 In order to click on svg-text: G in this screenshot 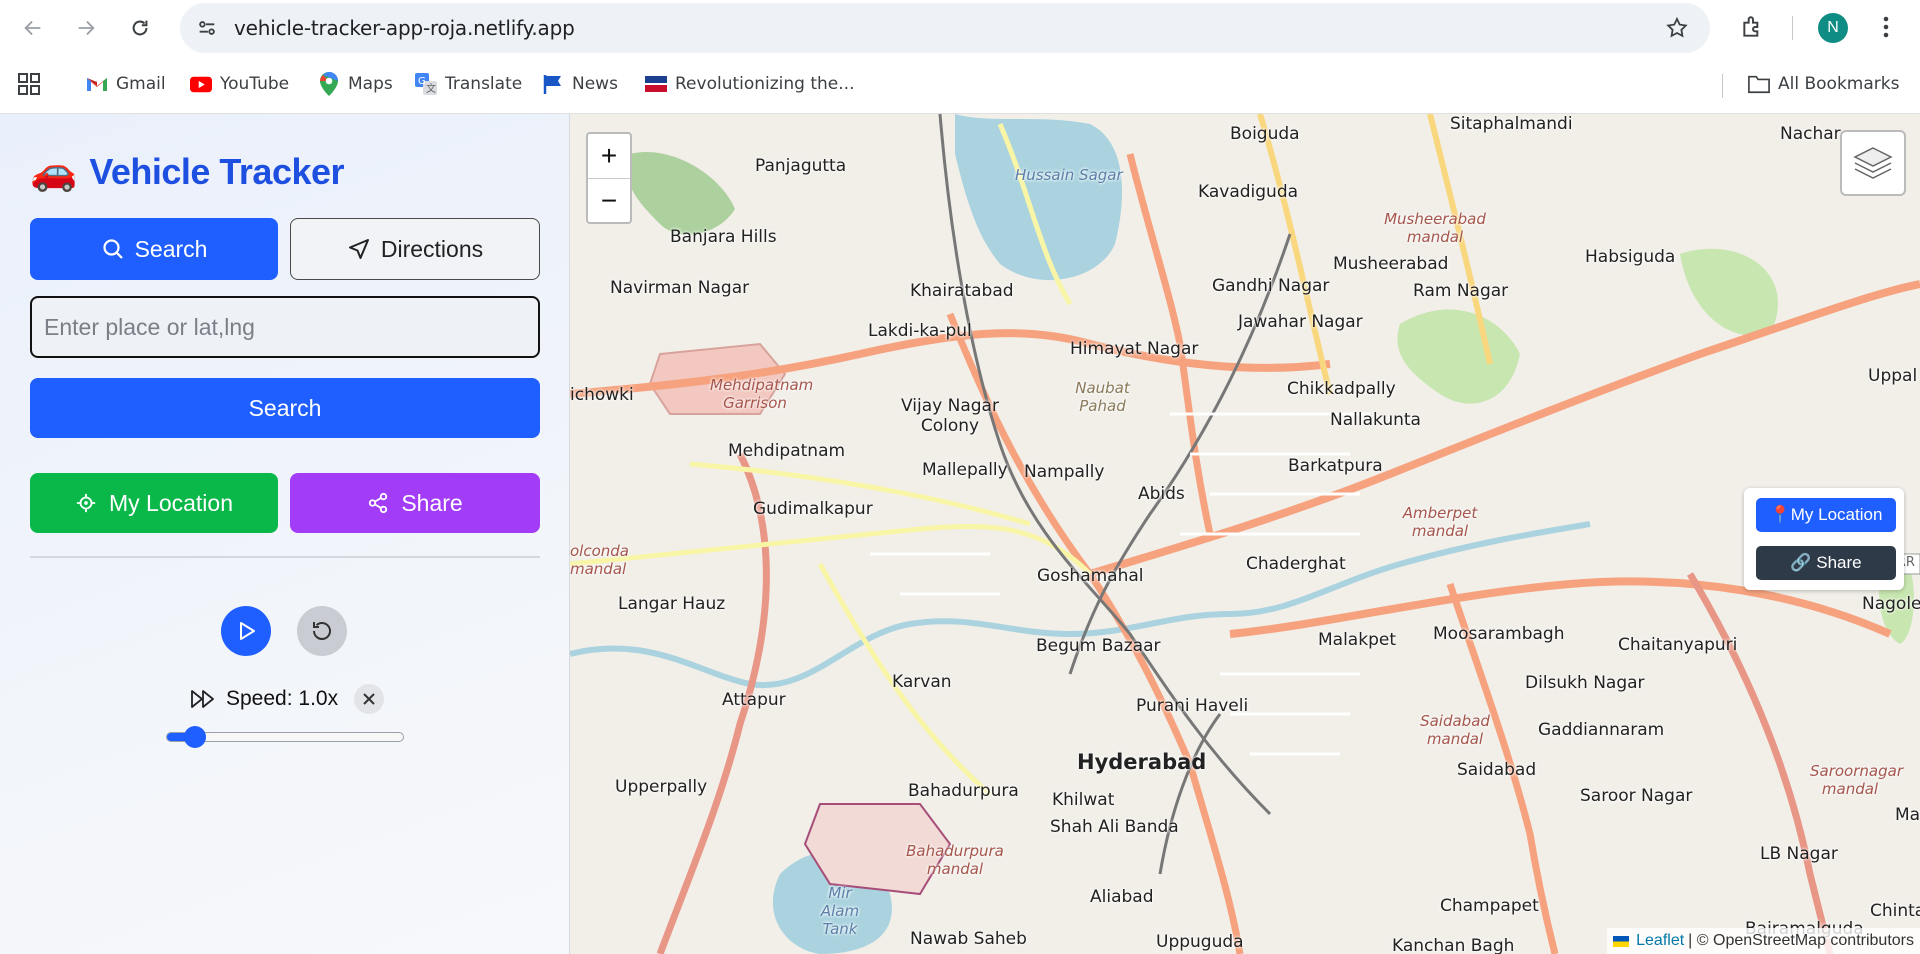, I will do `click(422, 81)`.